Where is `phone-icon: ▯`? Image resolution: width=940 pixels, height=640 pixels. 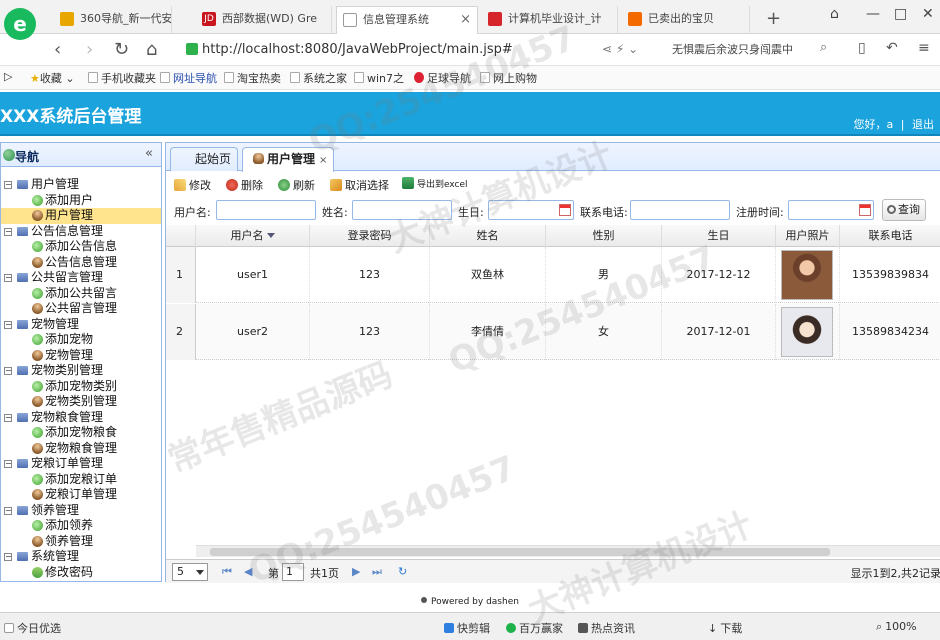 phone-icon: ▯ is located at coordinates (862, 48).